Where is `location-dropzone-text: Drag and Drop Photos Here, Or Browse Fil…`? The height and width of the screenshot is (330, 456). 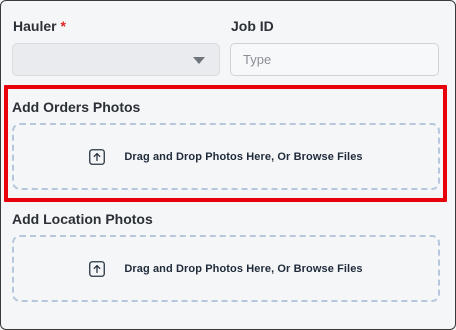 location-dropzone-text: Drag and Drop Photos Here, Or Browse Fil… is located at coordinates (243, 268).